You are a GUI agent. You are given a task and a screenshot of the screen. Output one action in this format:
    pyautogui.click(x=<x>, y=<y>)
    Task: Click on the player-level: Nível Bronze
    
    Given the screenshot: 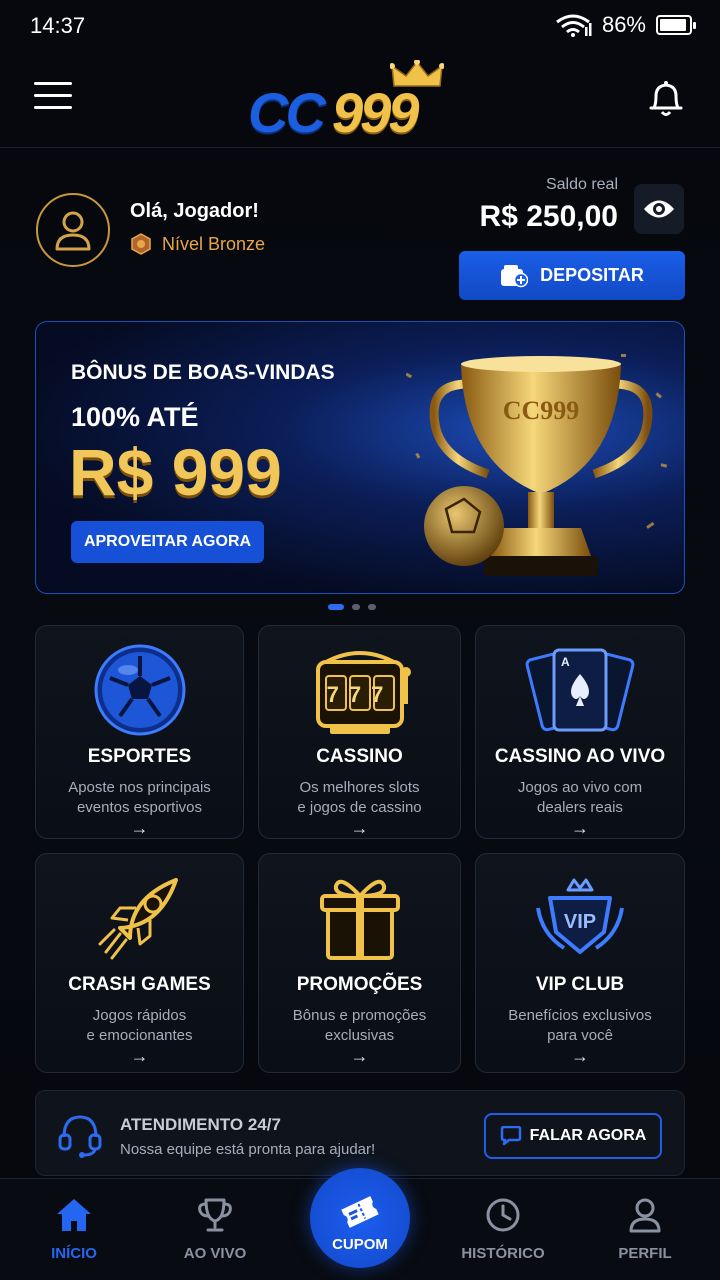 What is the action you would take?
    pyautogui.click(x=197, y=244)
    